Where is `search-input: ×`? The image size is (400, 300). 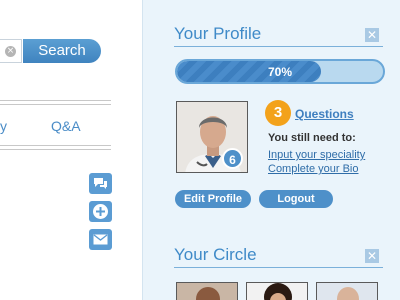 search-input: × is located at coordinates (11, 51).